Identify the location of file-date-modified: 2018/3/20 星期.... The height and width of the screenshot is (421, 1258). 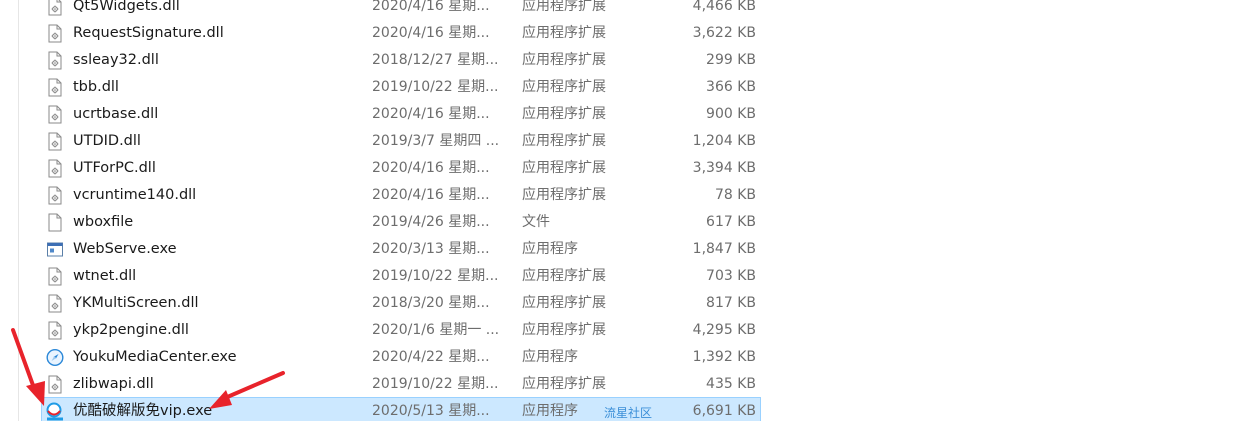
(431, 303).